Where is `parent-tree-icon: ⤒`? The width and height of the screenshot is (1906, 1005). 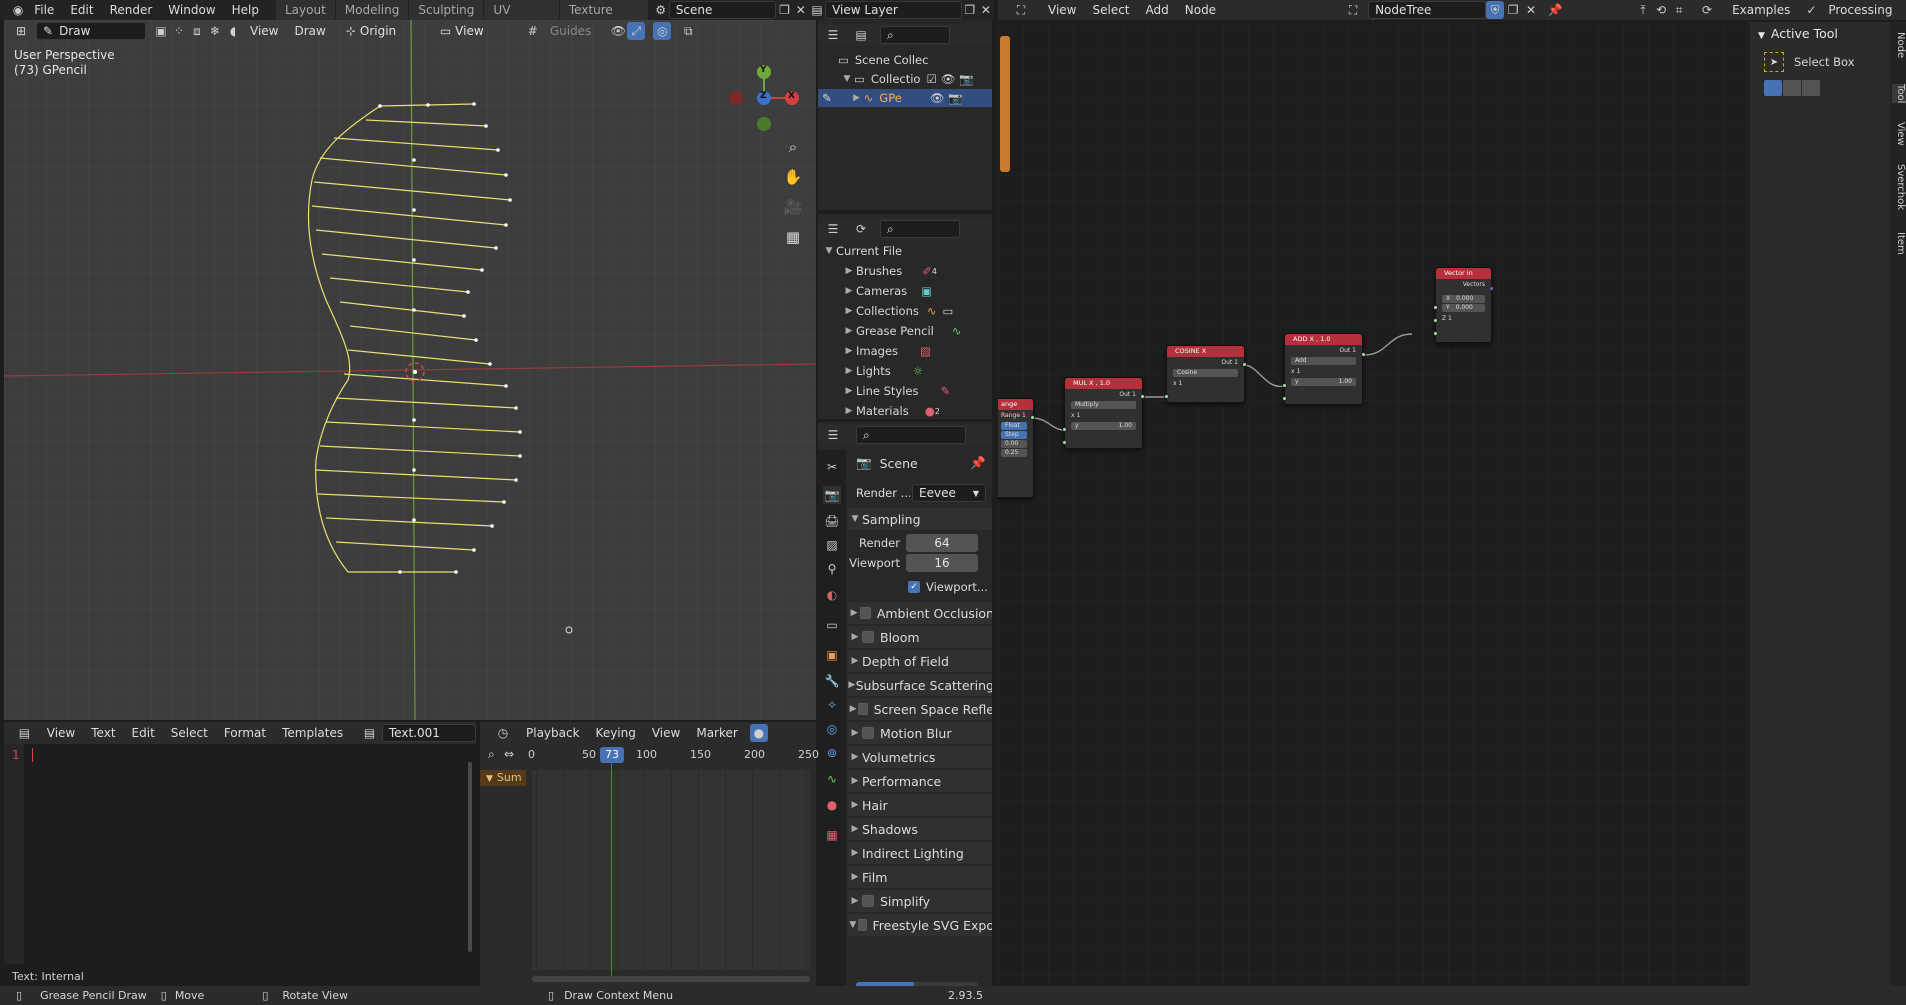 parent-tree-icon: ⤒ is located at coordinates (1643, 10).